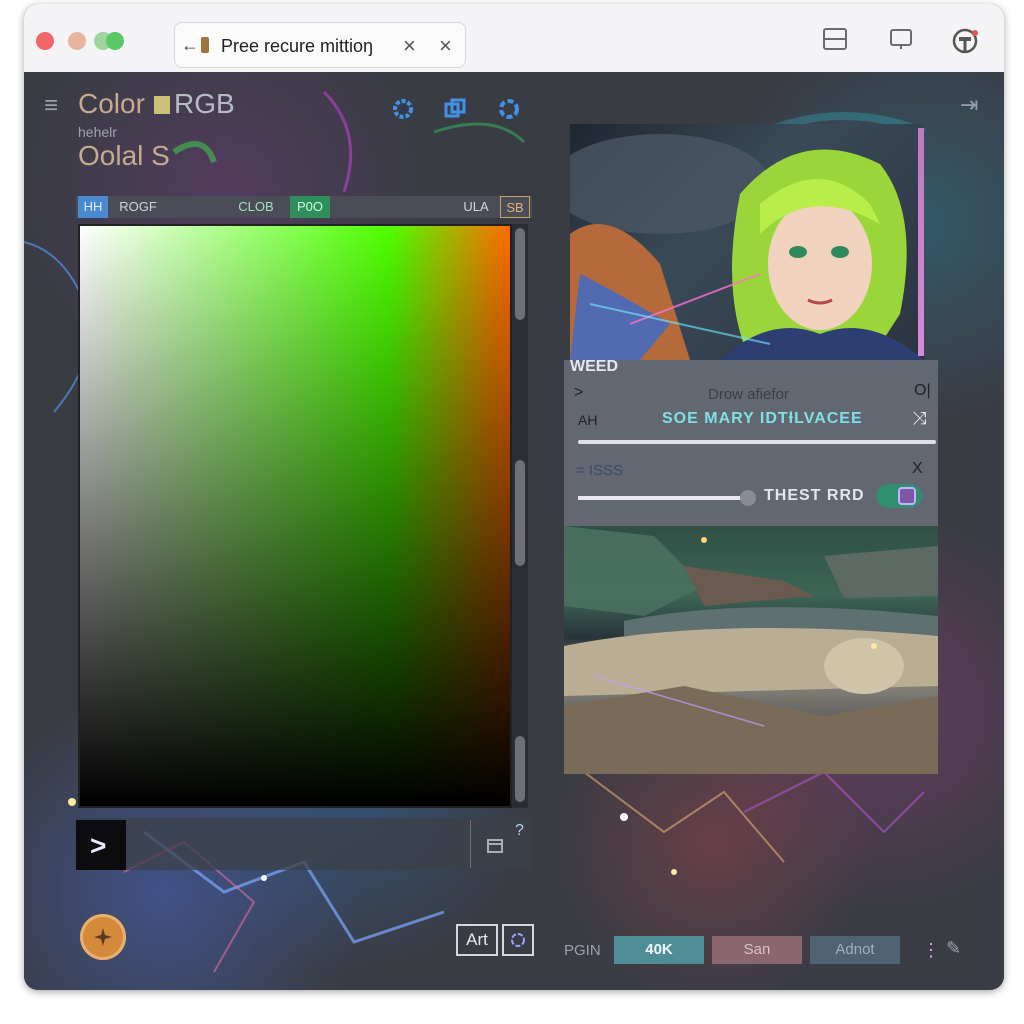  Describe the element at coordinates (594, 366) in the screenshot. I see `properties-header: WEED` at that location.